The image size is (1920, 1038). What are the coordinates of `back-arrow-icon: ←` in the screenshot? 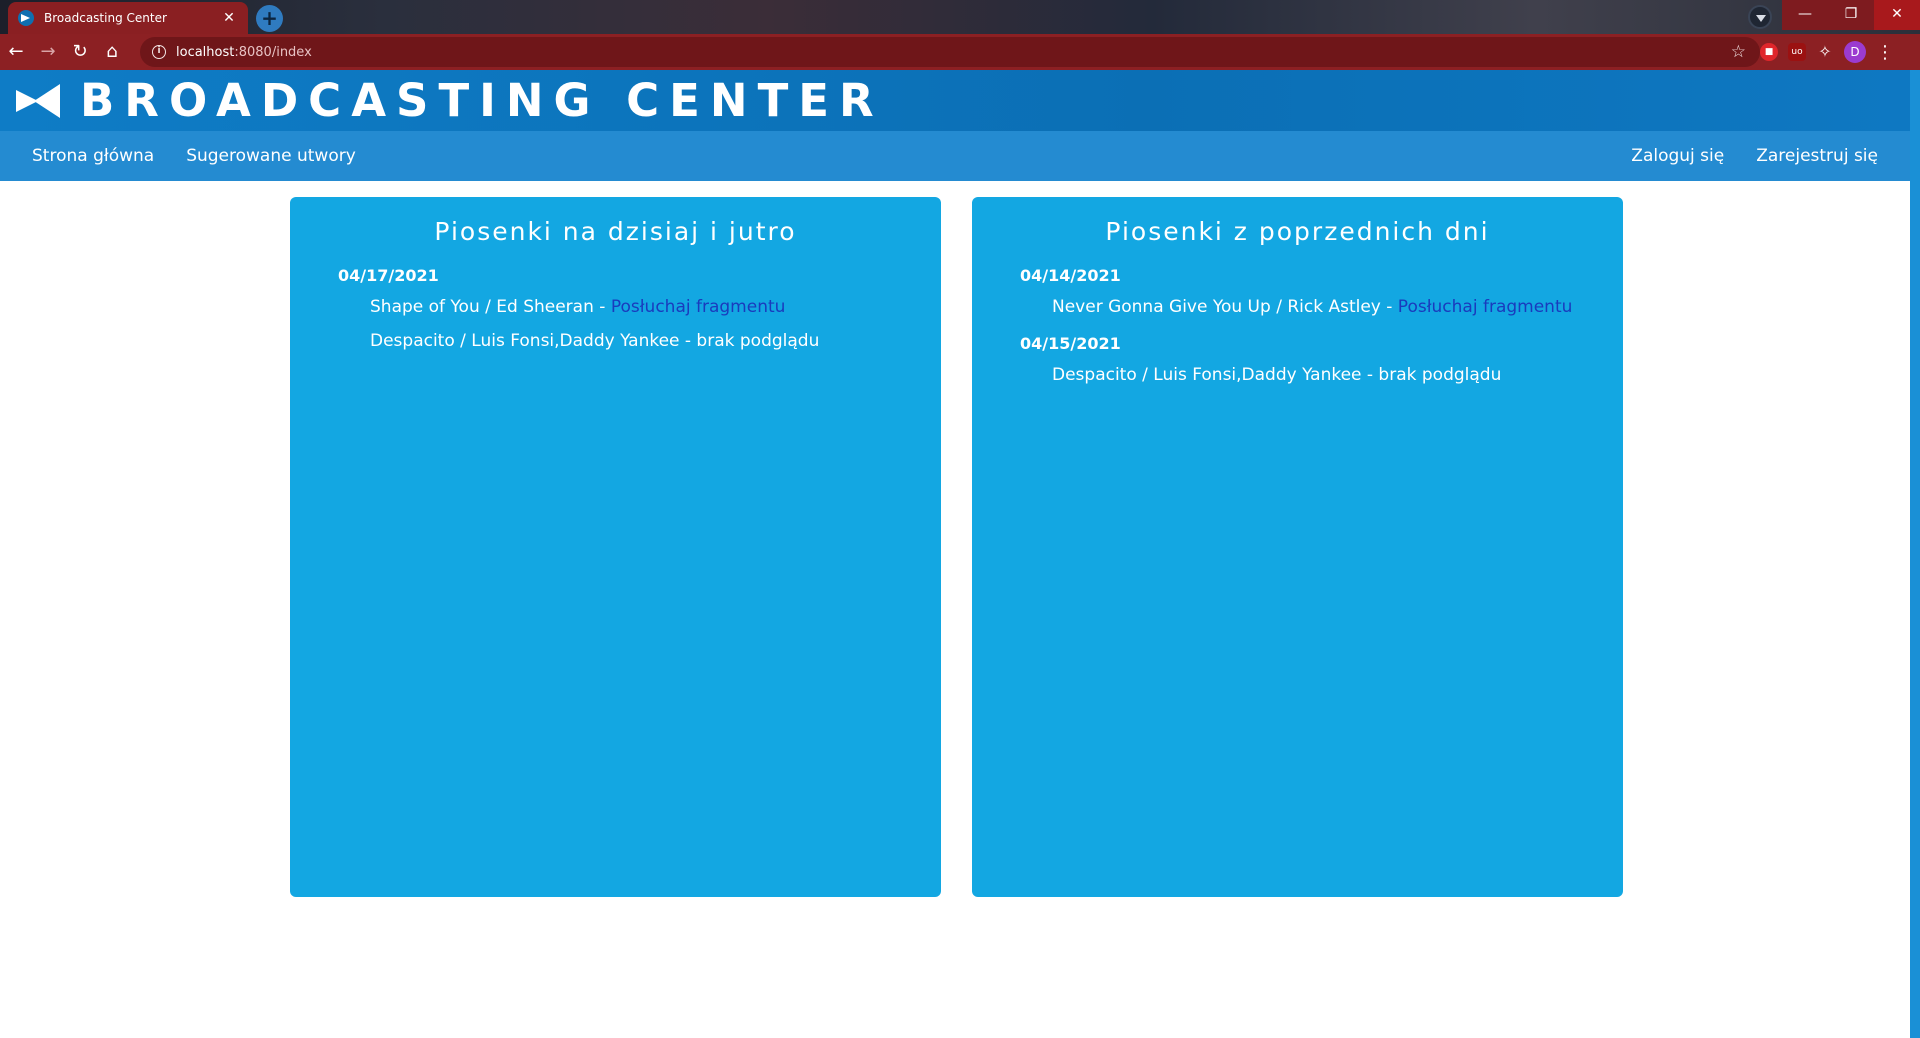 It's located at (16, 52).